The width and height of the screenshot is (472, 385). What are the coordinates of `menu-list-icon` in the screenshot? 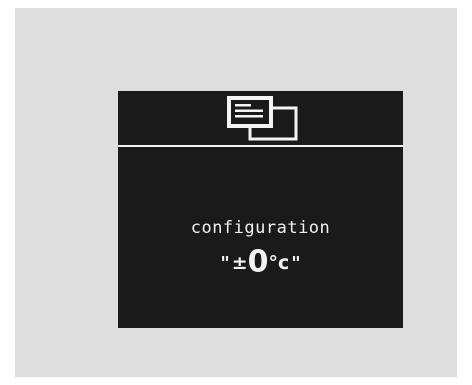 It's located at (262, 118).